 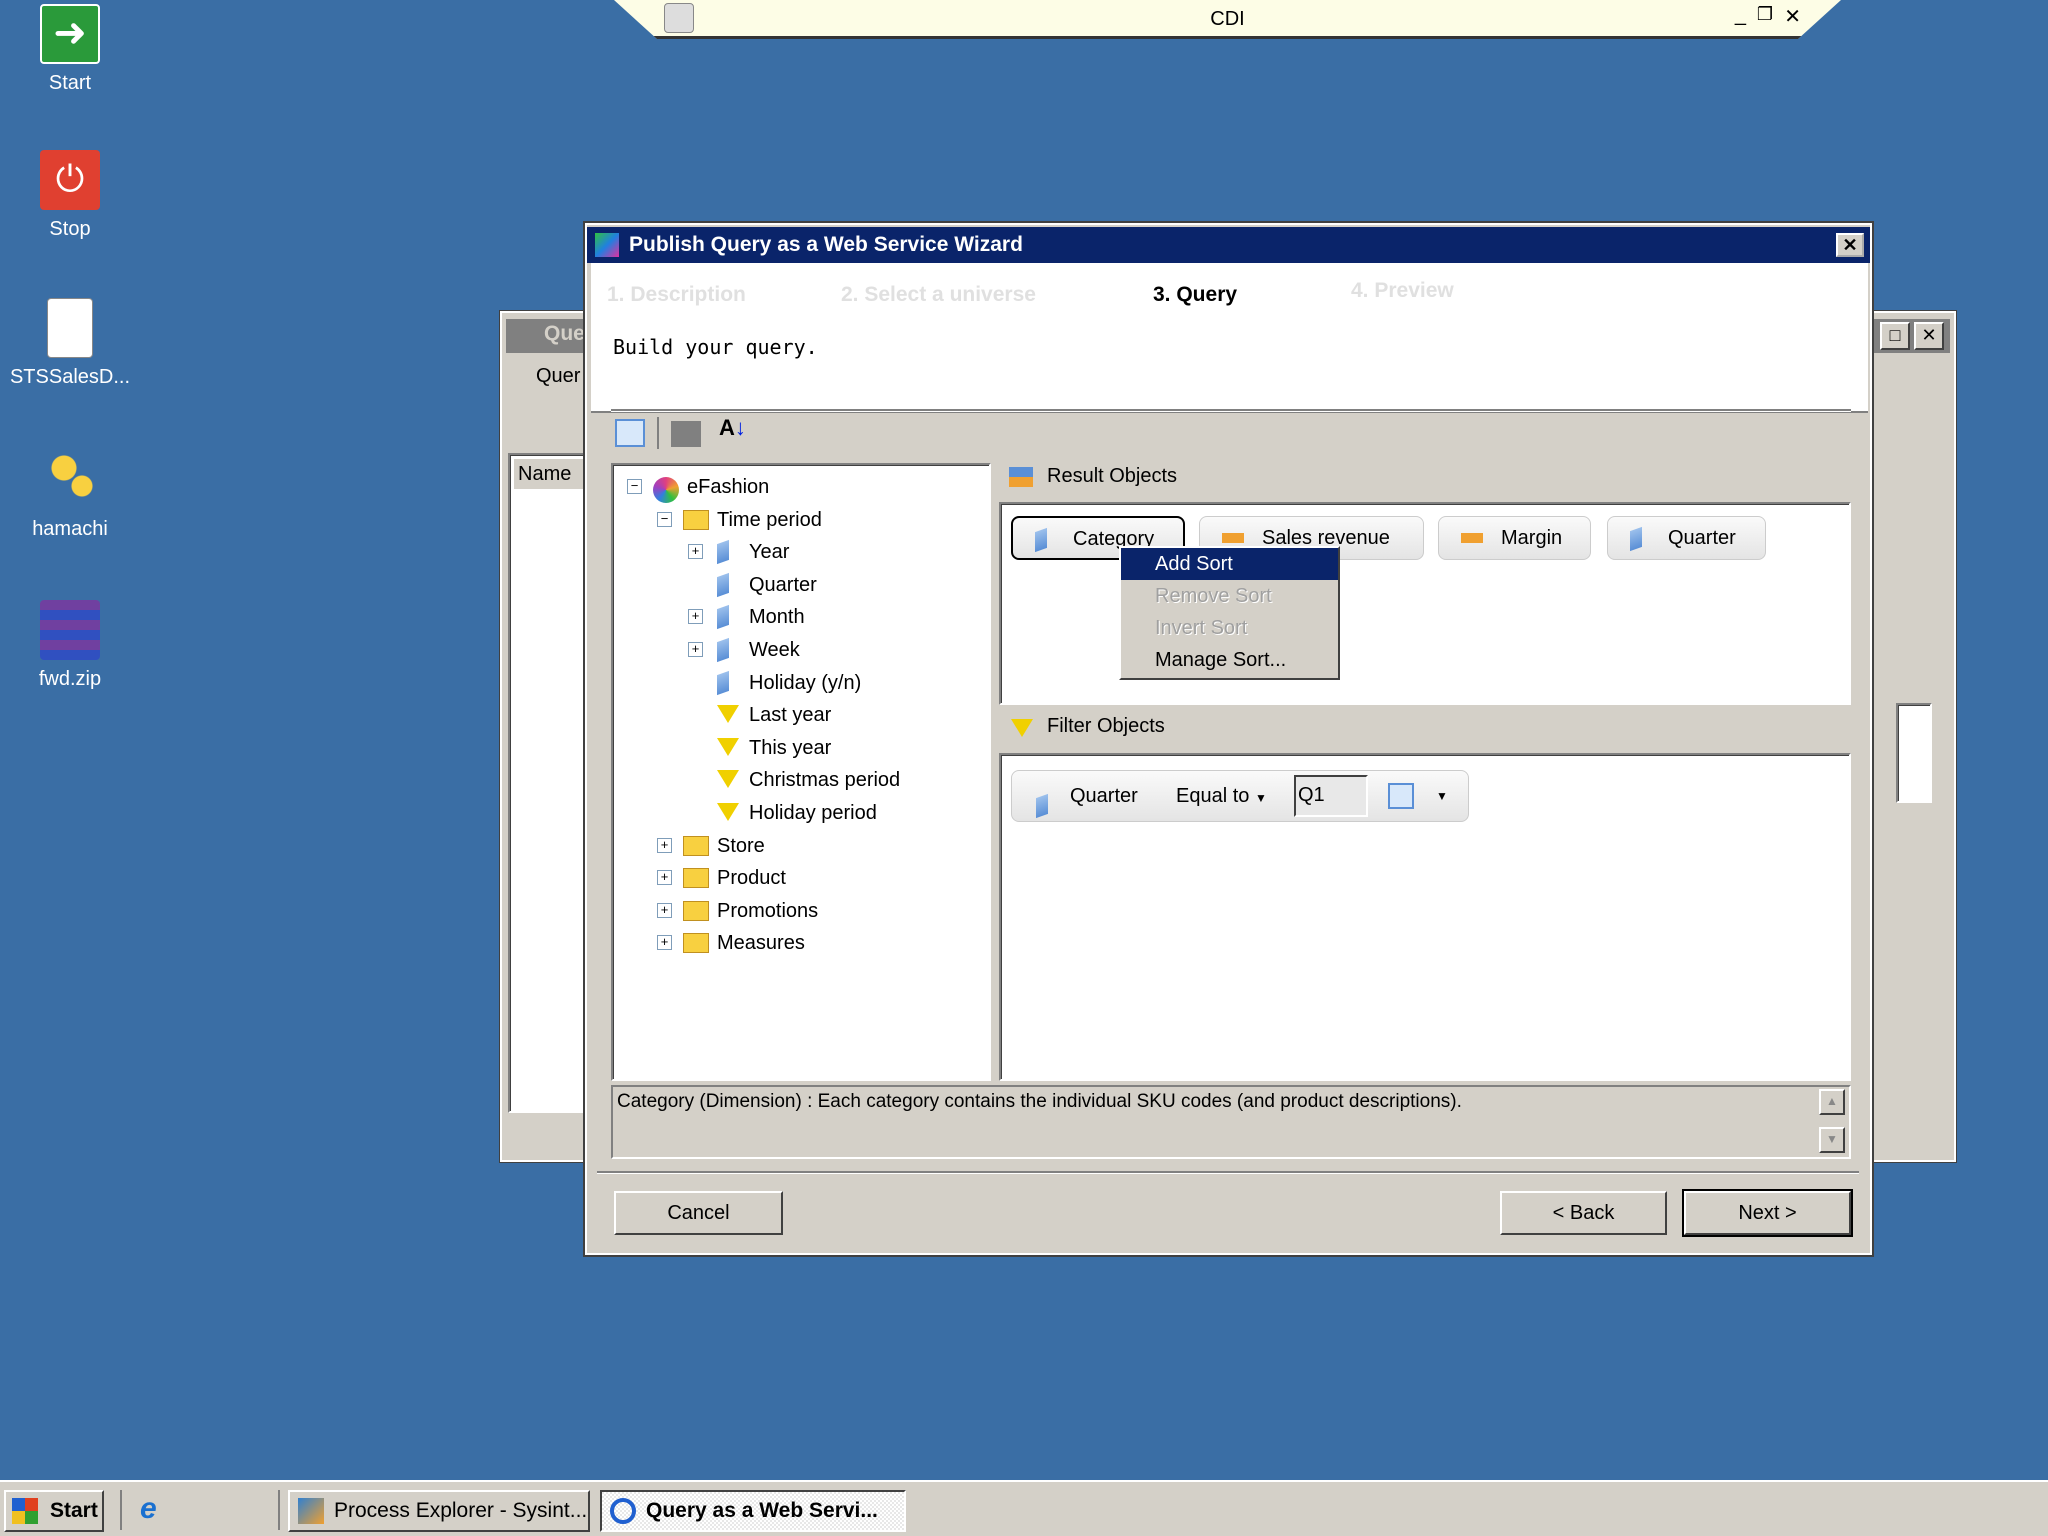 What do you see at coordinates (70, 180) in the screenshot?
I see `power-icon: ⏻` at bounding box center [70, 180].